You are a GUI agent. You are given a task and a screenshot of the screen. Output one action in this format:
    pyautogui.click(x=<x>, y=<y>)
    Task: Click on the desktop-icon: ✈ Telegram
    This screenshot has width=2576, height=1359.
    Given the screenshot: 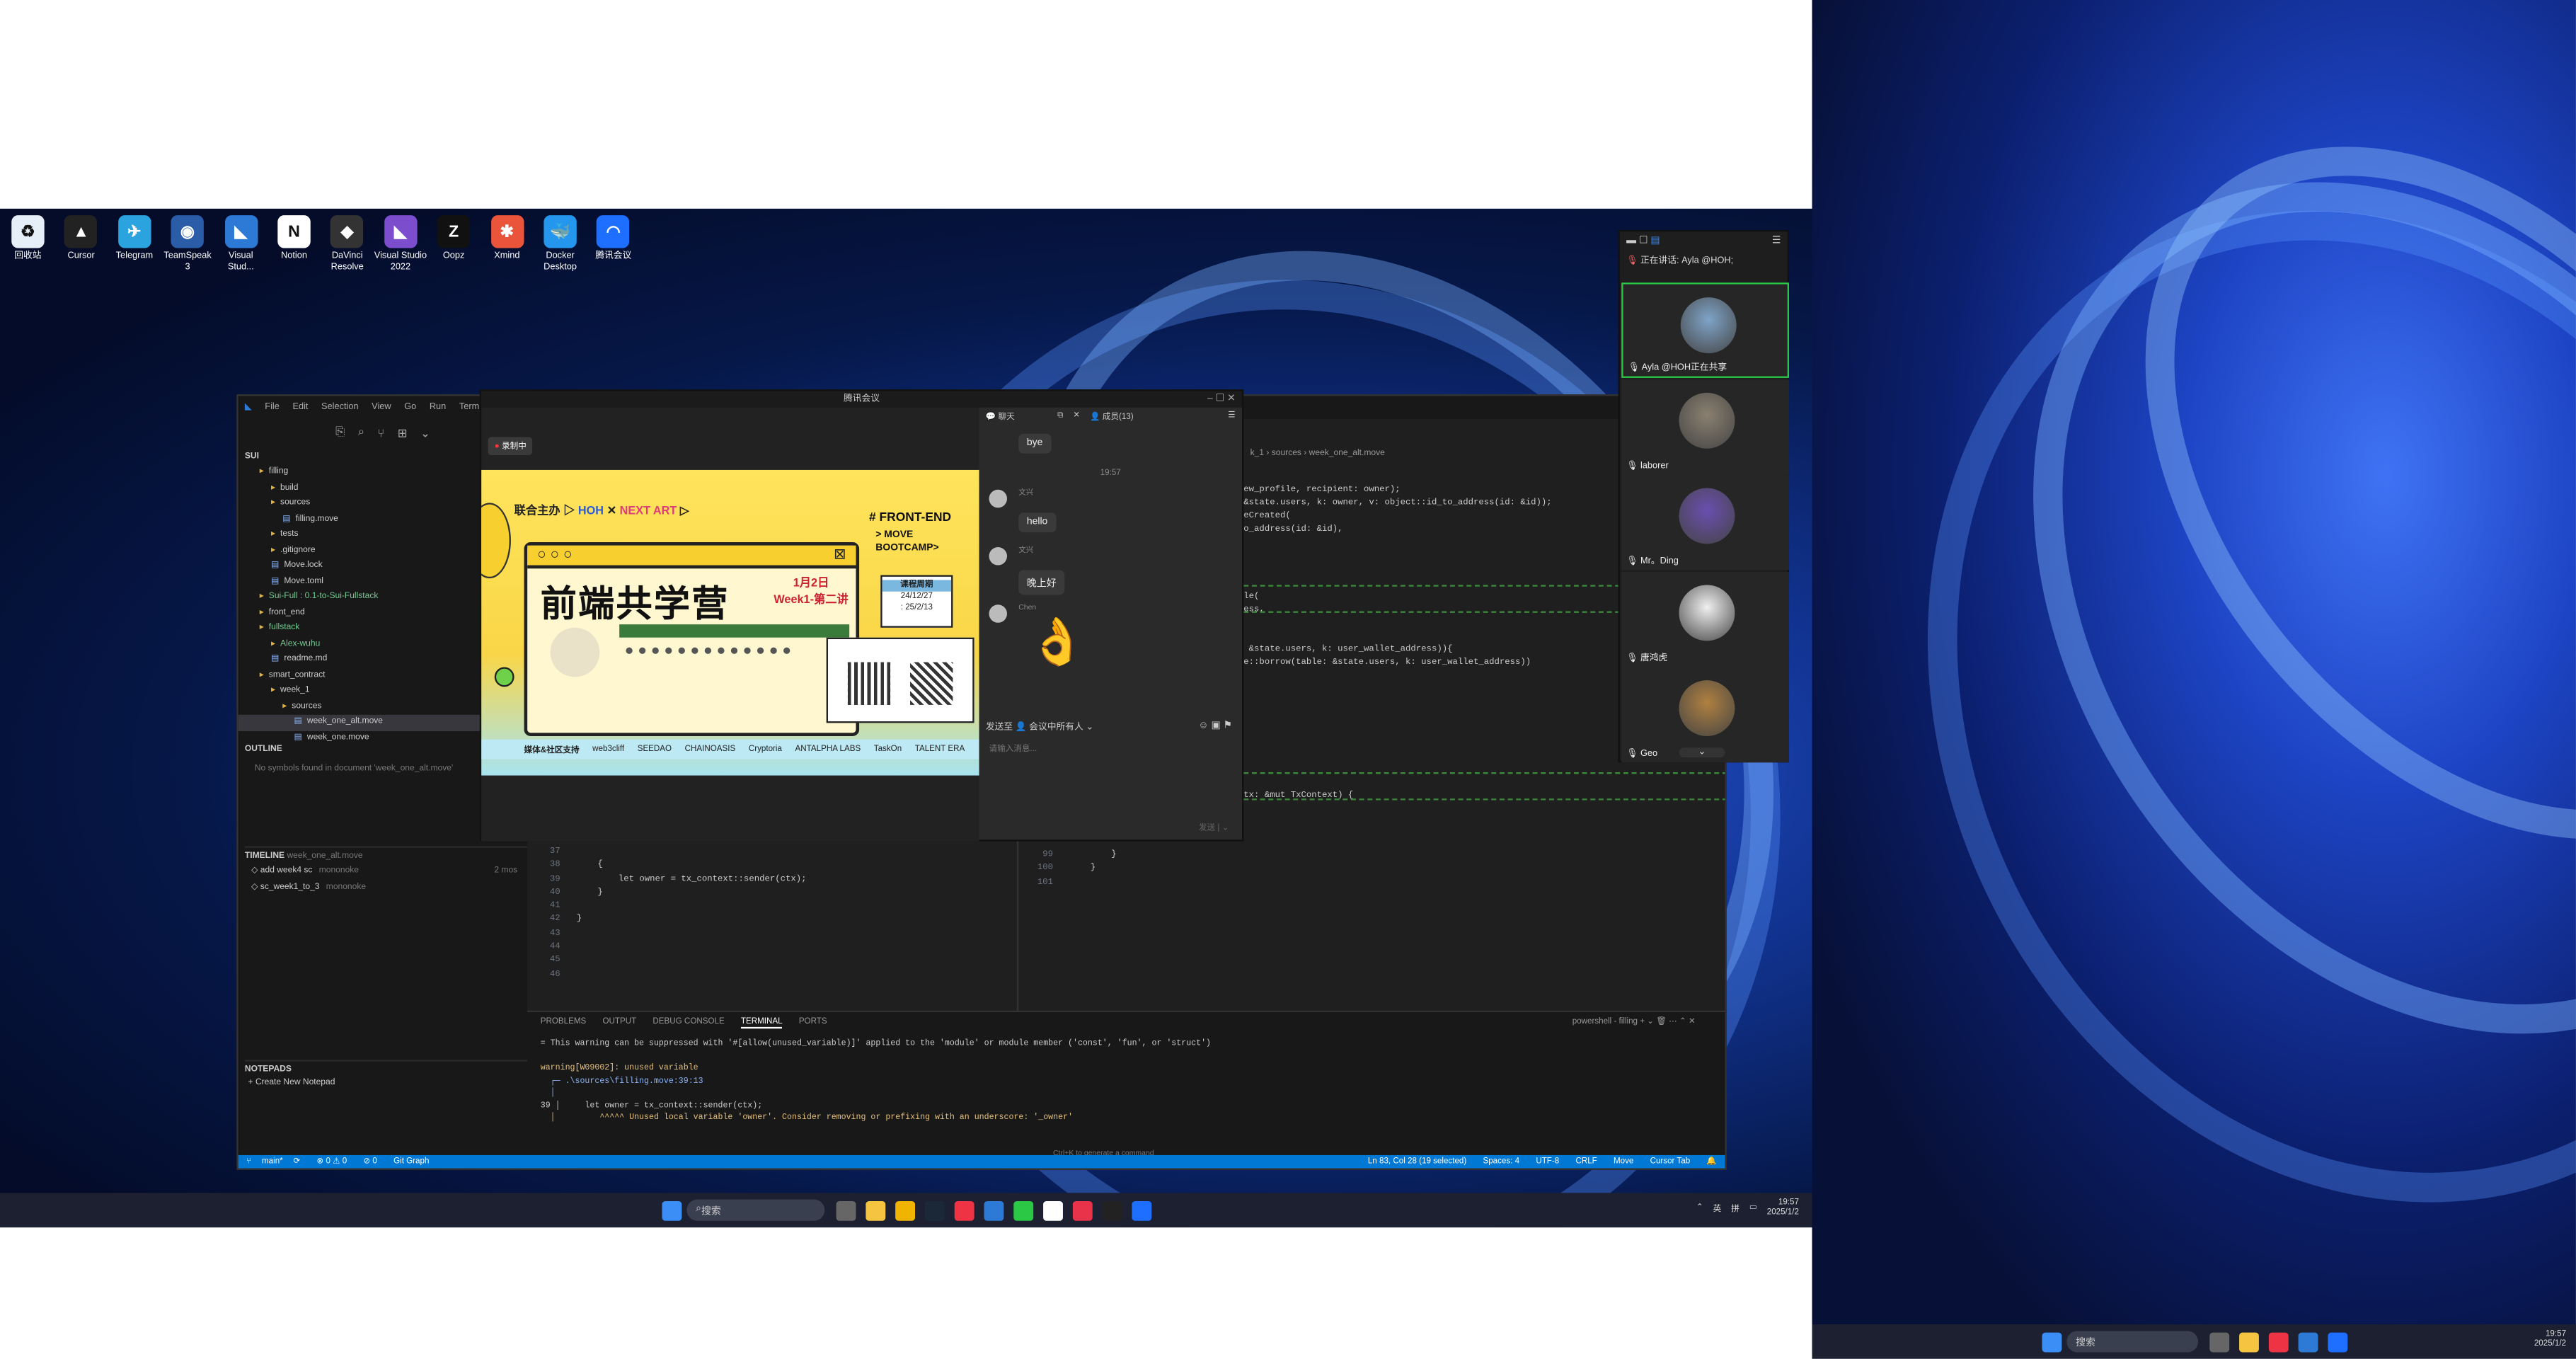 What is the action you would take?
    pyautogui.click(x=135, y=239)
    